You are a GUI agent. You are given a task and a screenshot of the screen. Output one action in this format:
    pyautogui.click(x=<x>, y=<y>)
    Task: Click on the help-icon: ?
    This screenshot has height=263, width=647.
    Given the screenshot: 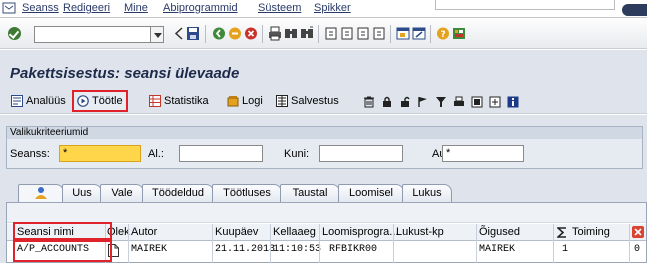 What is the action you would take?
    pyautogui.click(x=443, y=33)
    